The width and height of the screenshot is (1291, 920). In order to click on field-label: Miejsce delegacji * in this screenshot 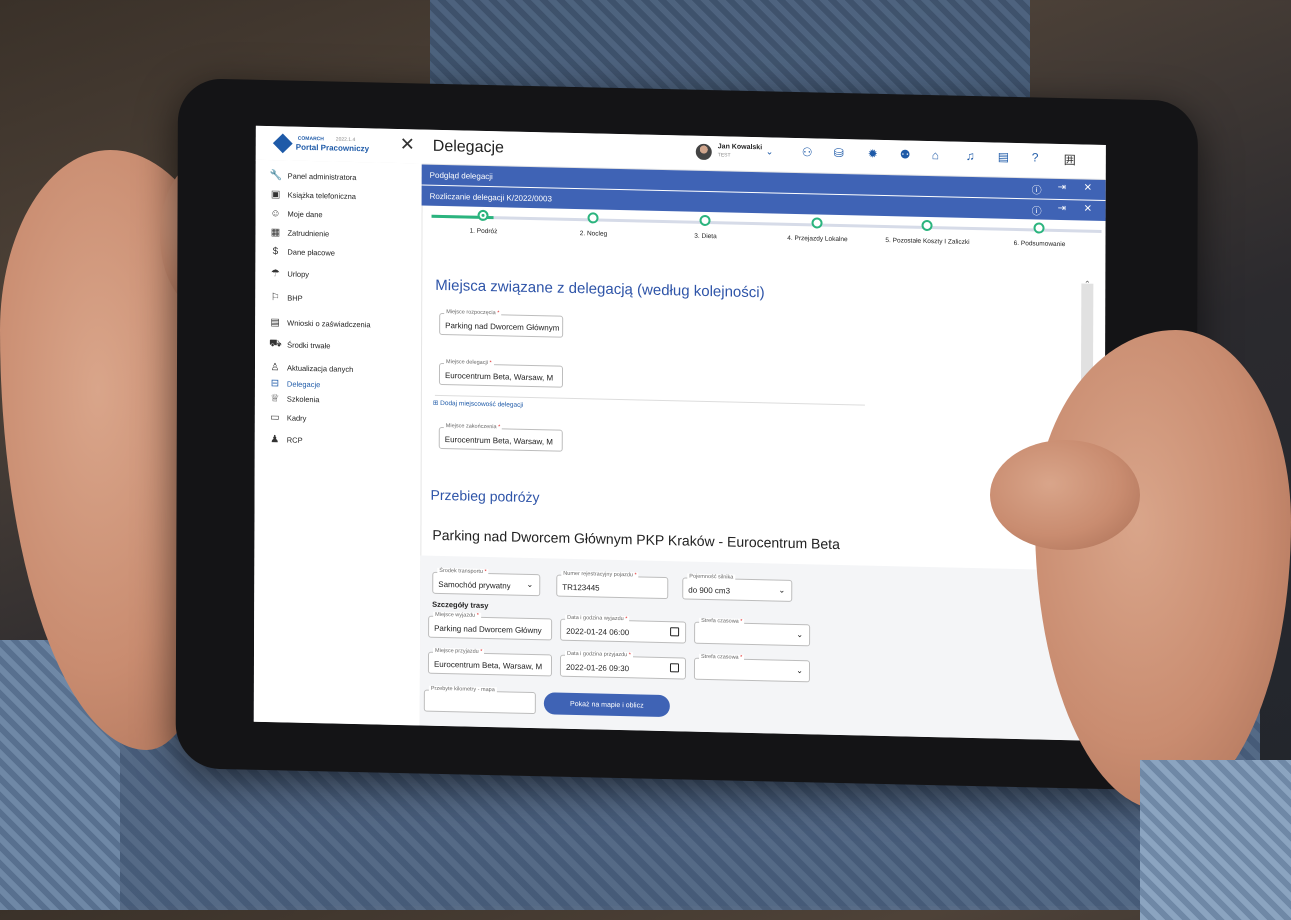, I will do `click(469, 363)`.